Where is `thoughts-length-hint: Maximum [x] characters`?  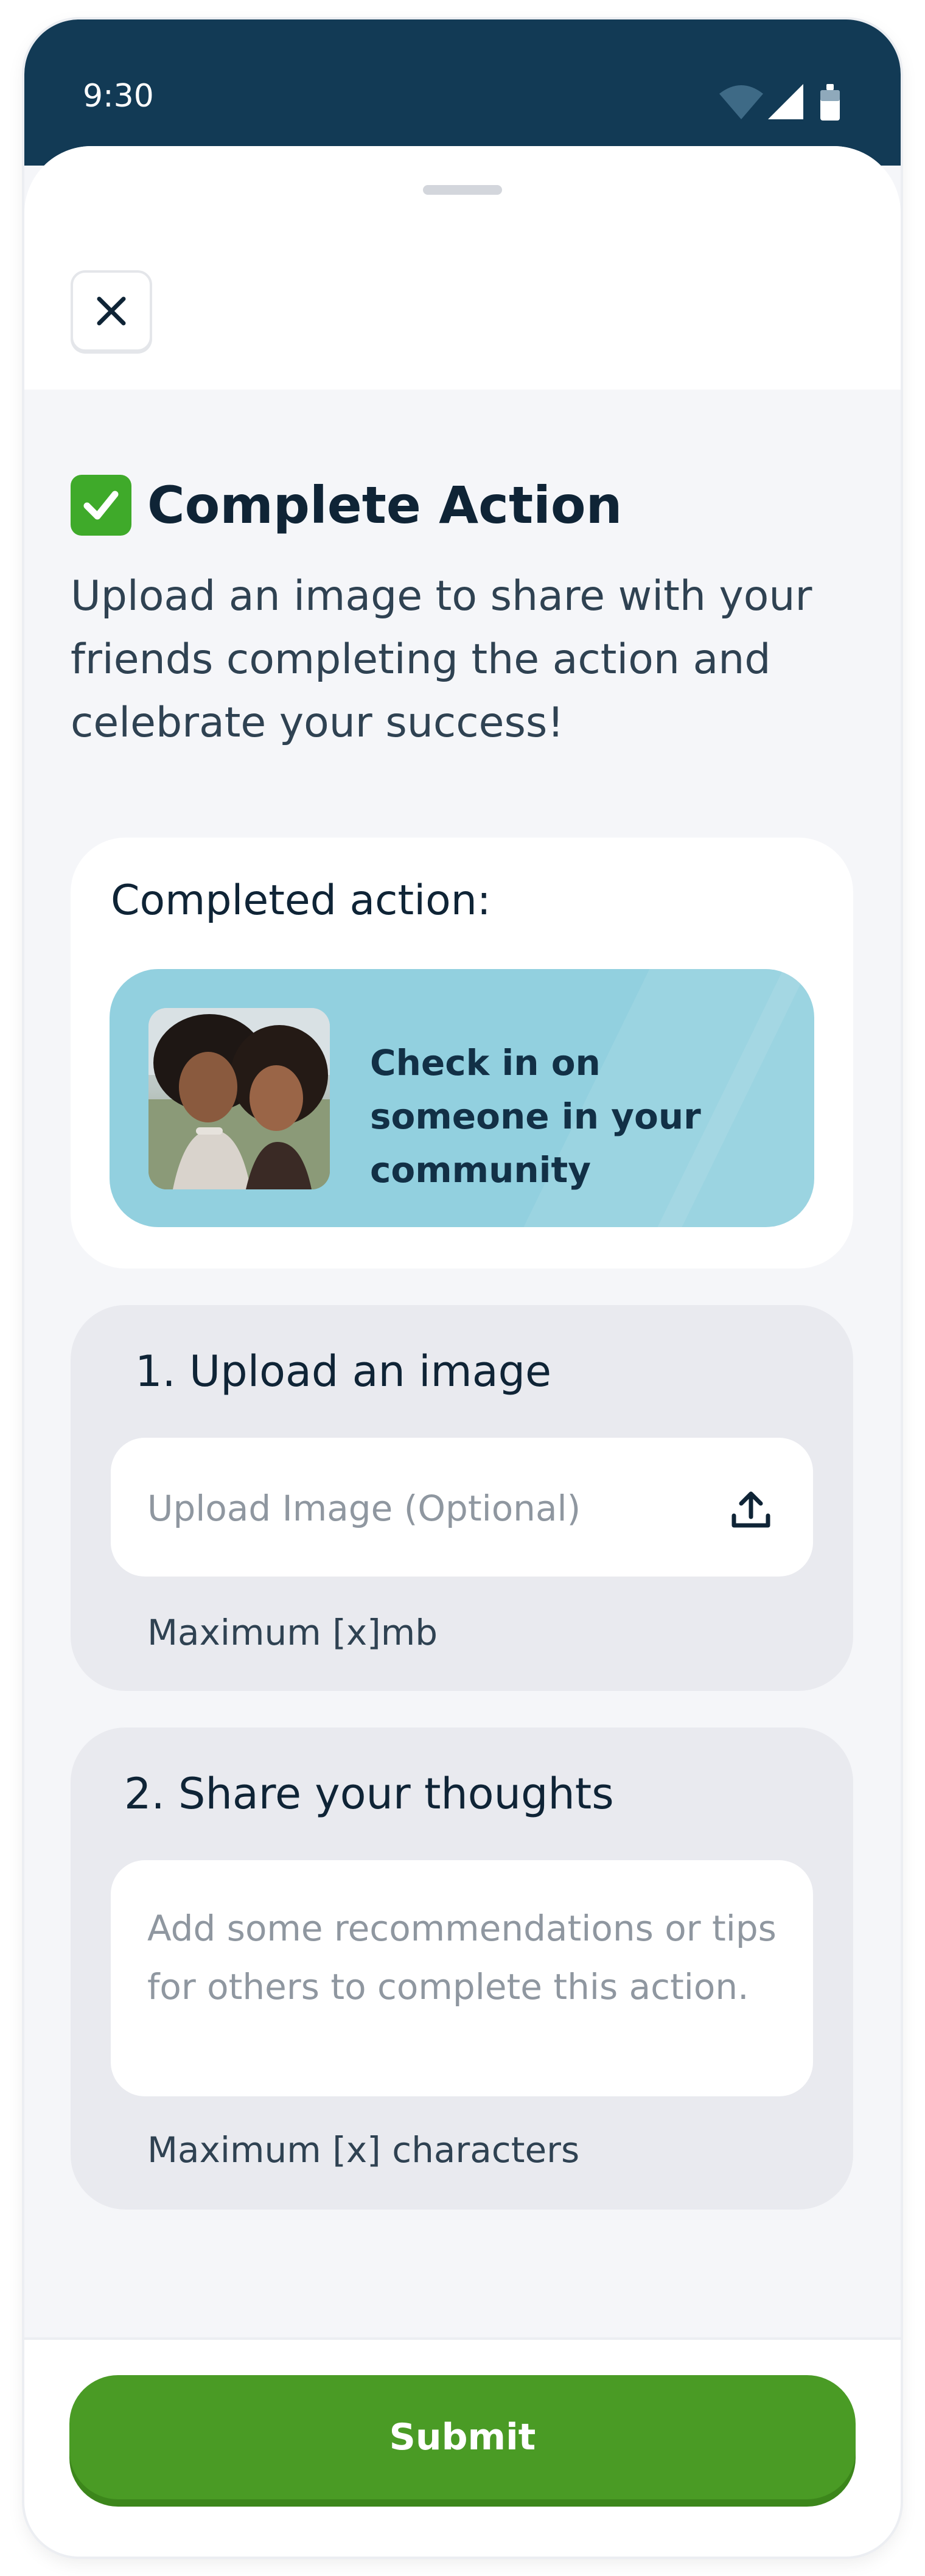
thoughts-length-hint: Maximum [x] characters is located at coordinates (363, 2150).